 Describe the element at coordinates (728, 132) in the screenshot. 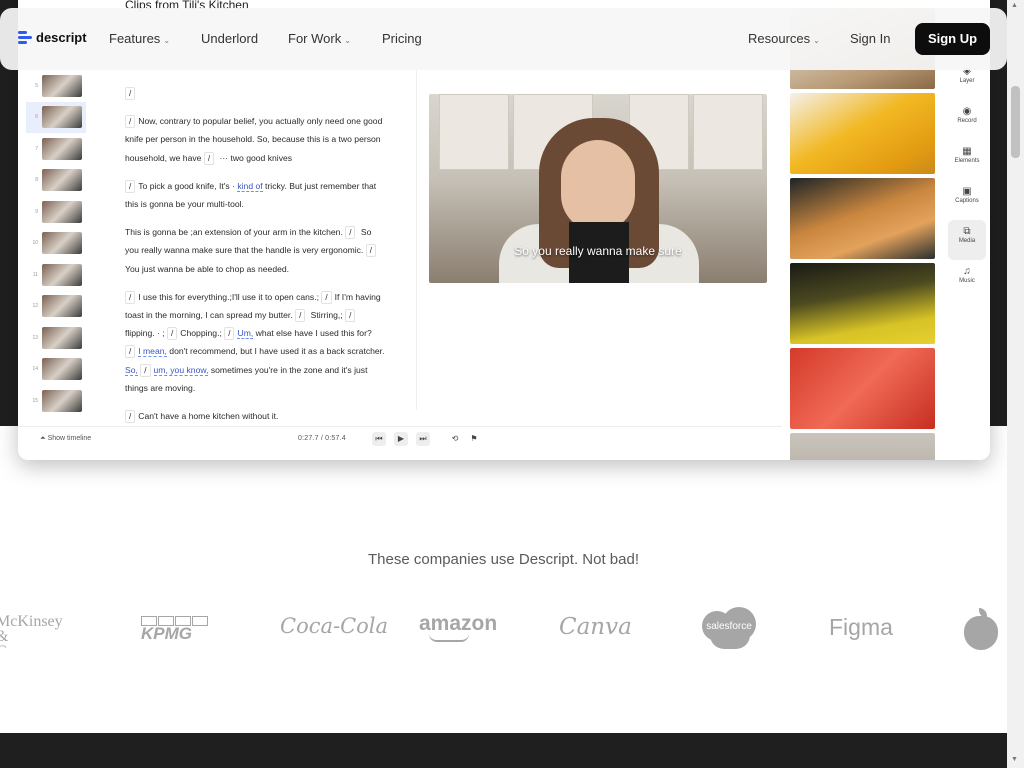

I see `cabinet` at that location.